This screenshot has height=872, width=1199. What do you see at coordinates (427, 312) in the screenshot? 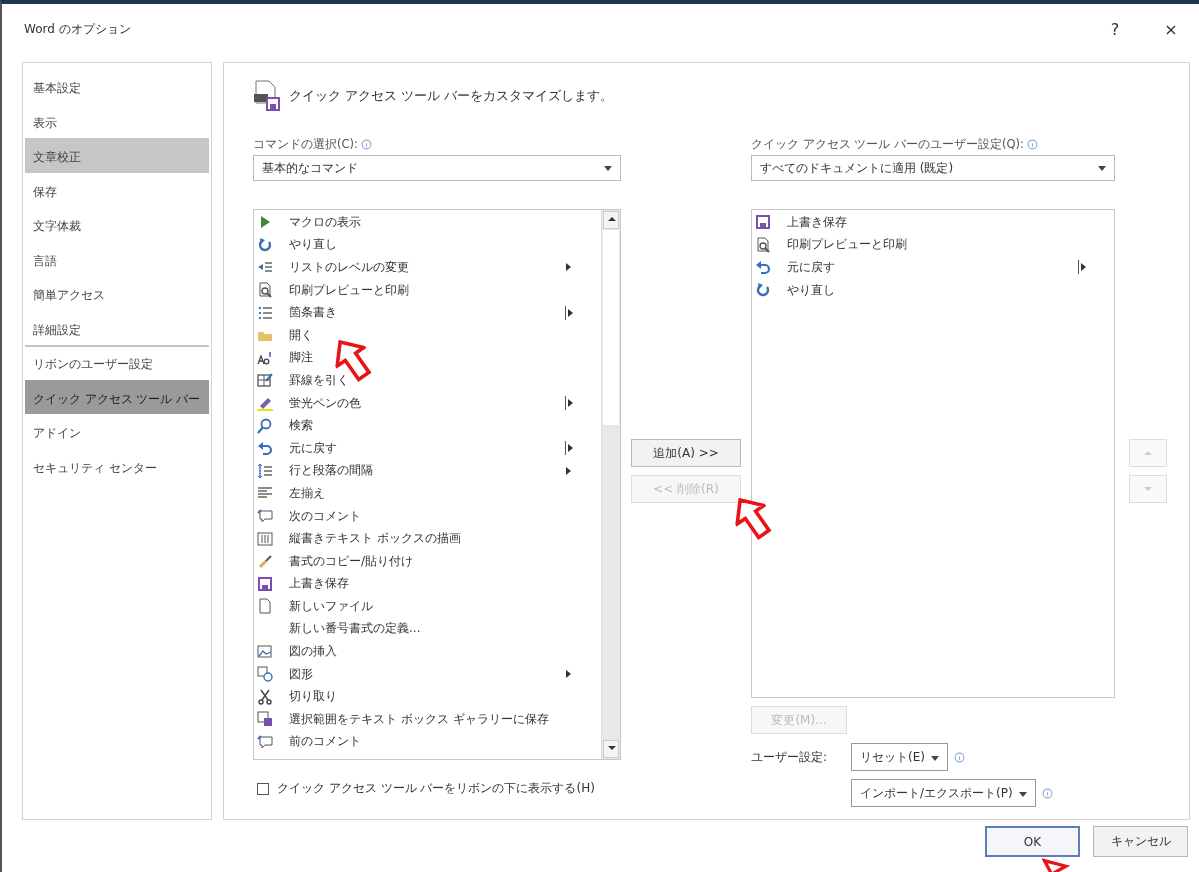
I see `command-item: 箇条書き` at bounding box center [427, 312].